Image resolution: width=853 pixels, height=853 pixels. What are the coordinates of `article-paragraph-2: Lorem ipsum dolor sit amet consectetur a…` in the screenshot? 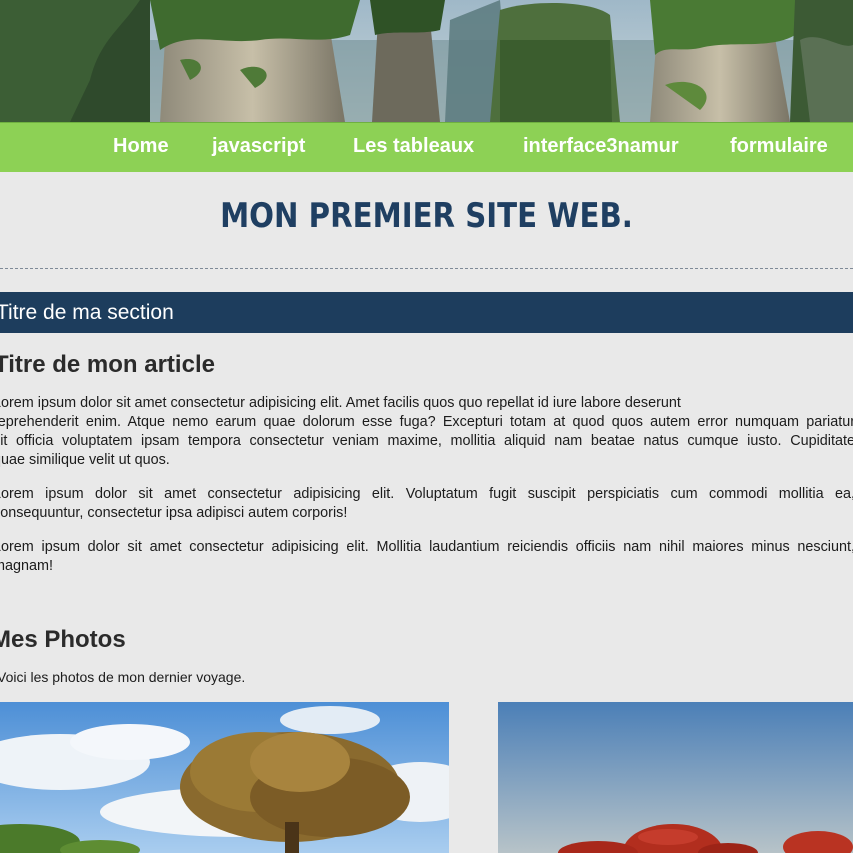 It's located at (426, 504).